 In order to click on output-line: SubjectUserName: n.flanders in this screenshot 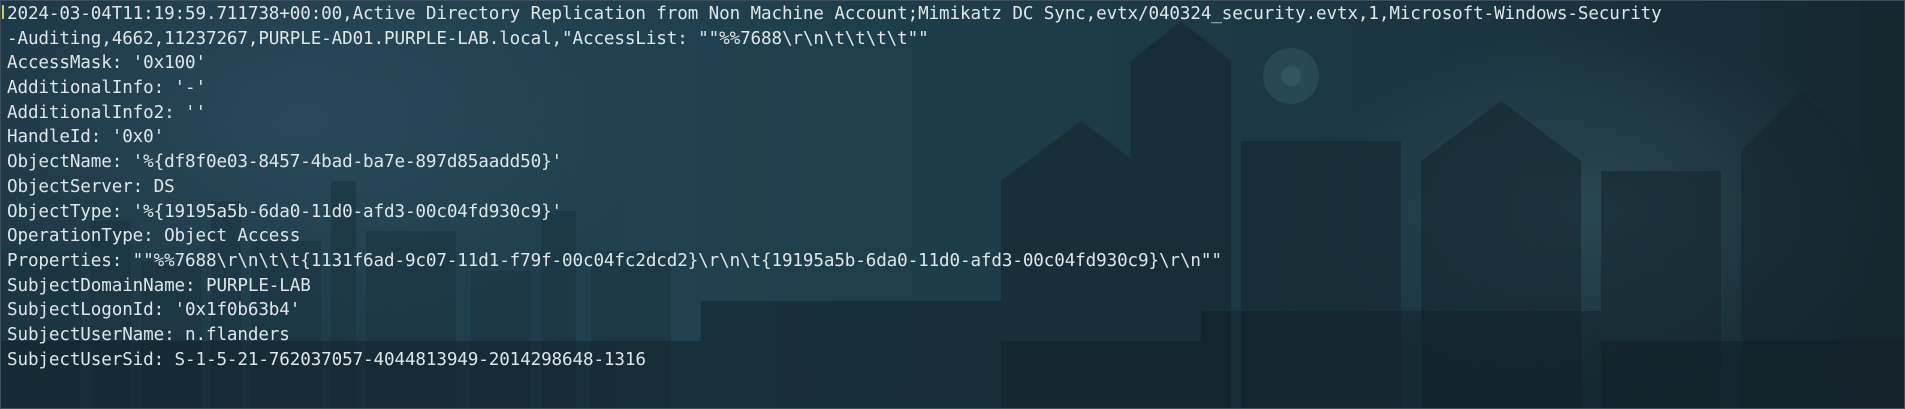, I will do `click(148, 334)`.